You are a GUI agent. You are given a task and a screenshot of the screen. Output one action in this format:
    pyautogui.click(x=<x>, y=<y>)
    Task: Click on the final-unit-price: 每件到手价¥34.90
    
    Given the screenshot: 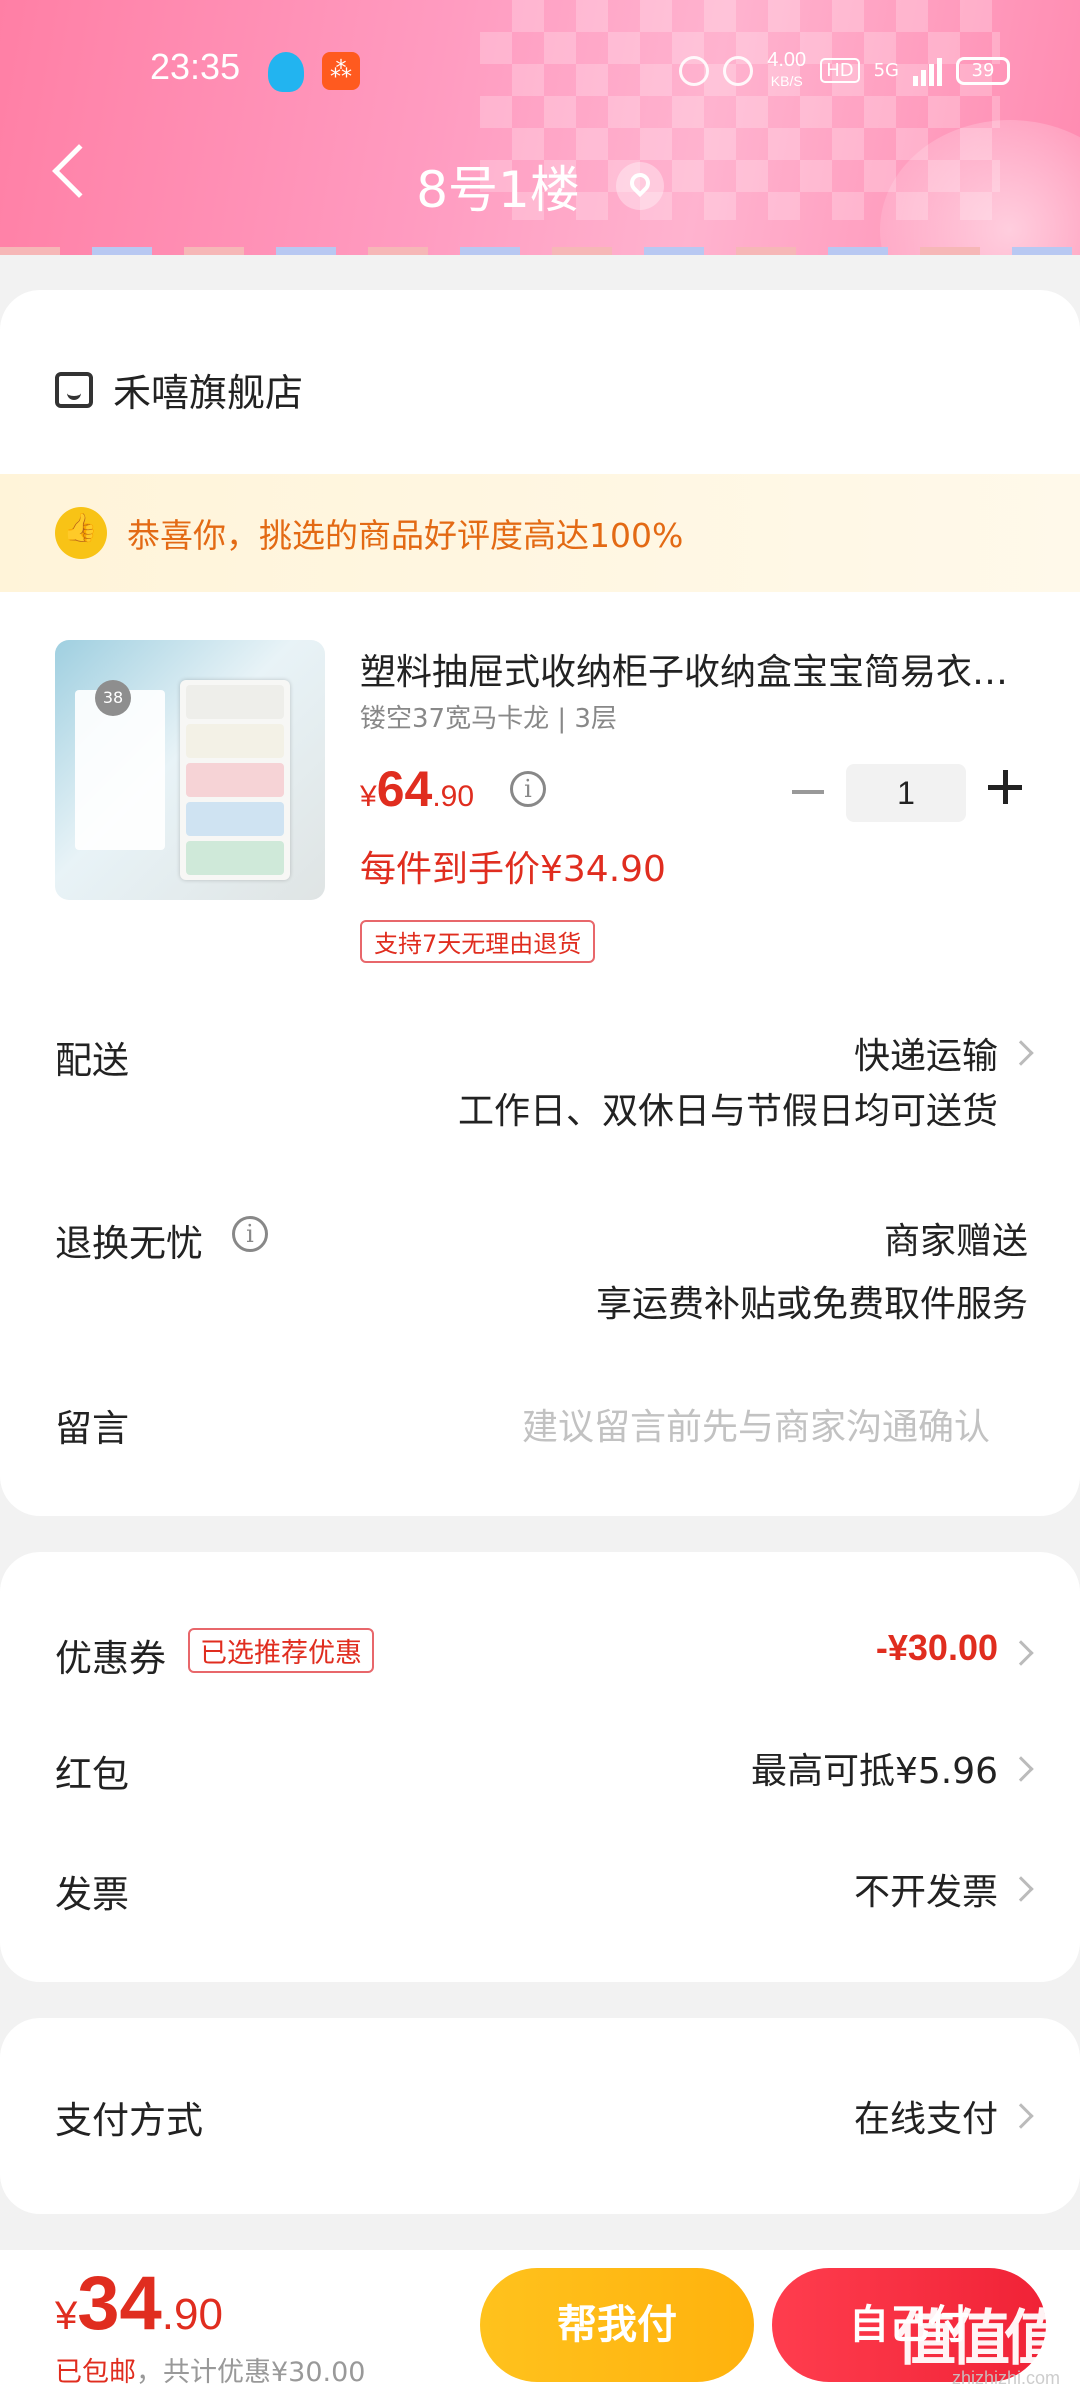 What is the action you would take?
    pyautogui.click(x=513, y=869)
    